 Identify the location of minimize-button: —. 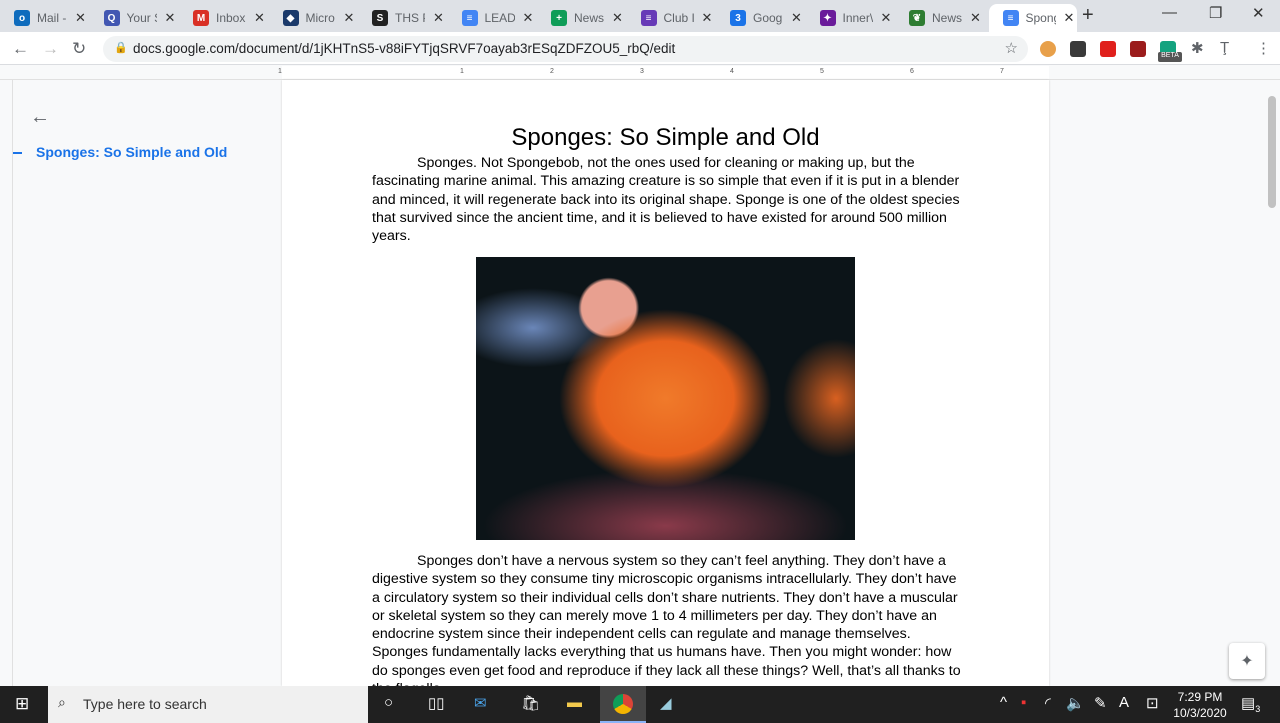
(1169, 12).